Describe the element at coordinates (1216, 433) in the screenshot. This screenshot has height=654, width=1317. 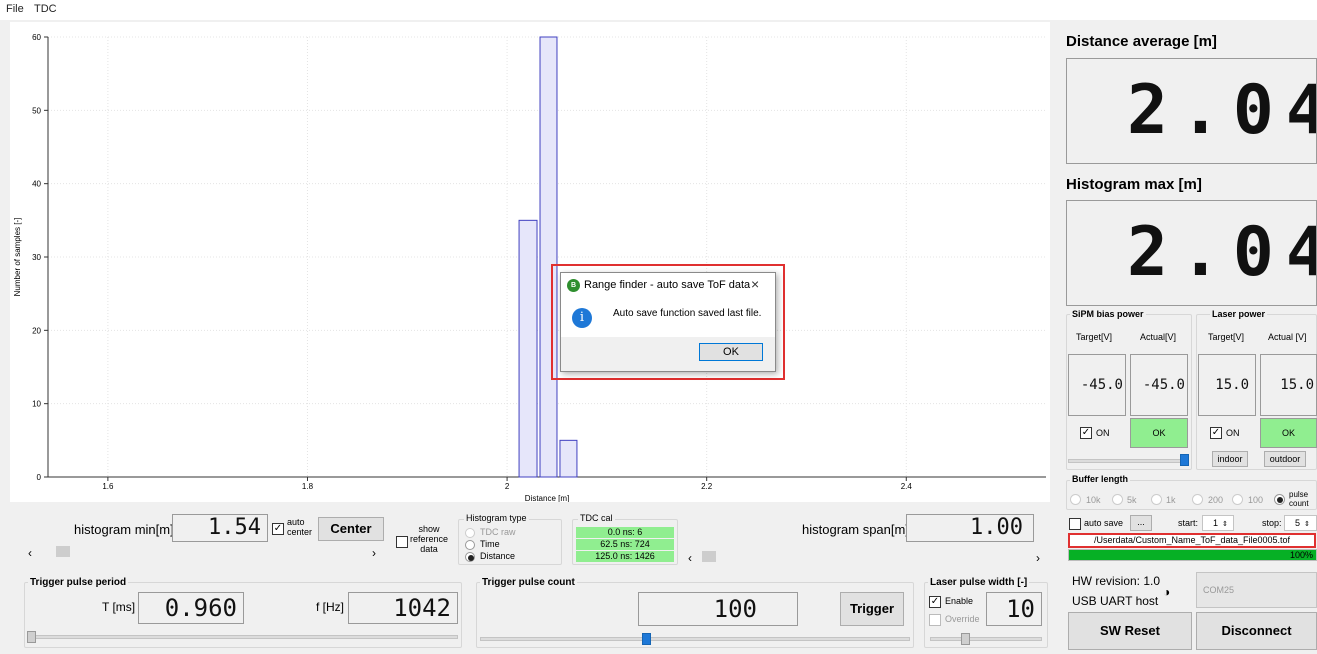
I see `laser-on-checkbox: ✓` at that location.